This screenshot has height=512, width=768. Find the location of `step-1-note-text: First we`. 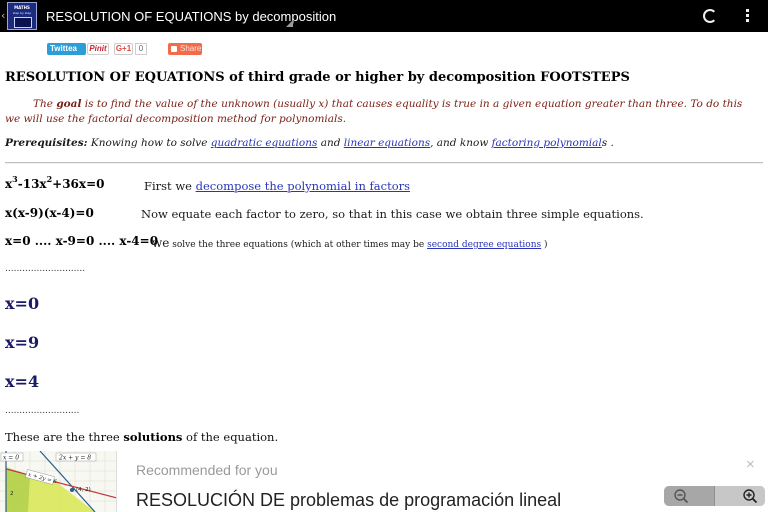

step-1-note-text: First we is located at coordinates (170, 186).